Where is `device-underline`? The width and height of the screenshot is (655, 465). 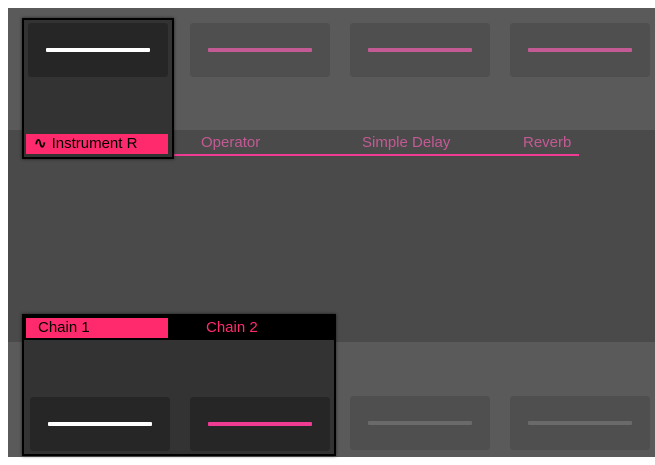 device-underline is located at coordinates (374, 155).